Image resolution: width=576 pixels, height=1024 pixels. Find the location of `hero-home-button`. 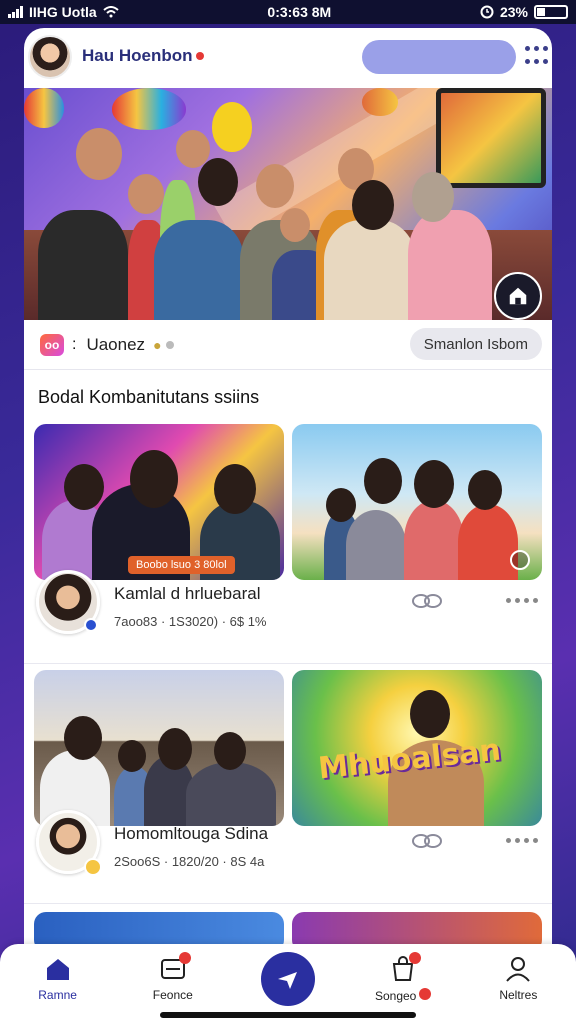

hero-home-button is located at coordinates (518, 296).